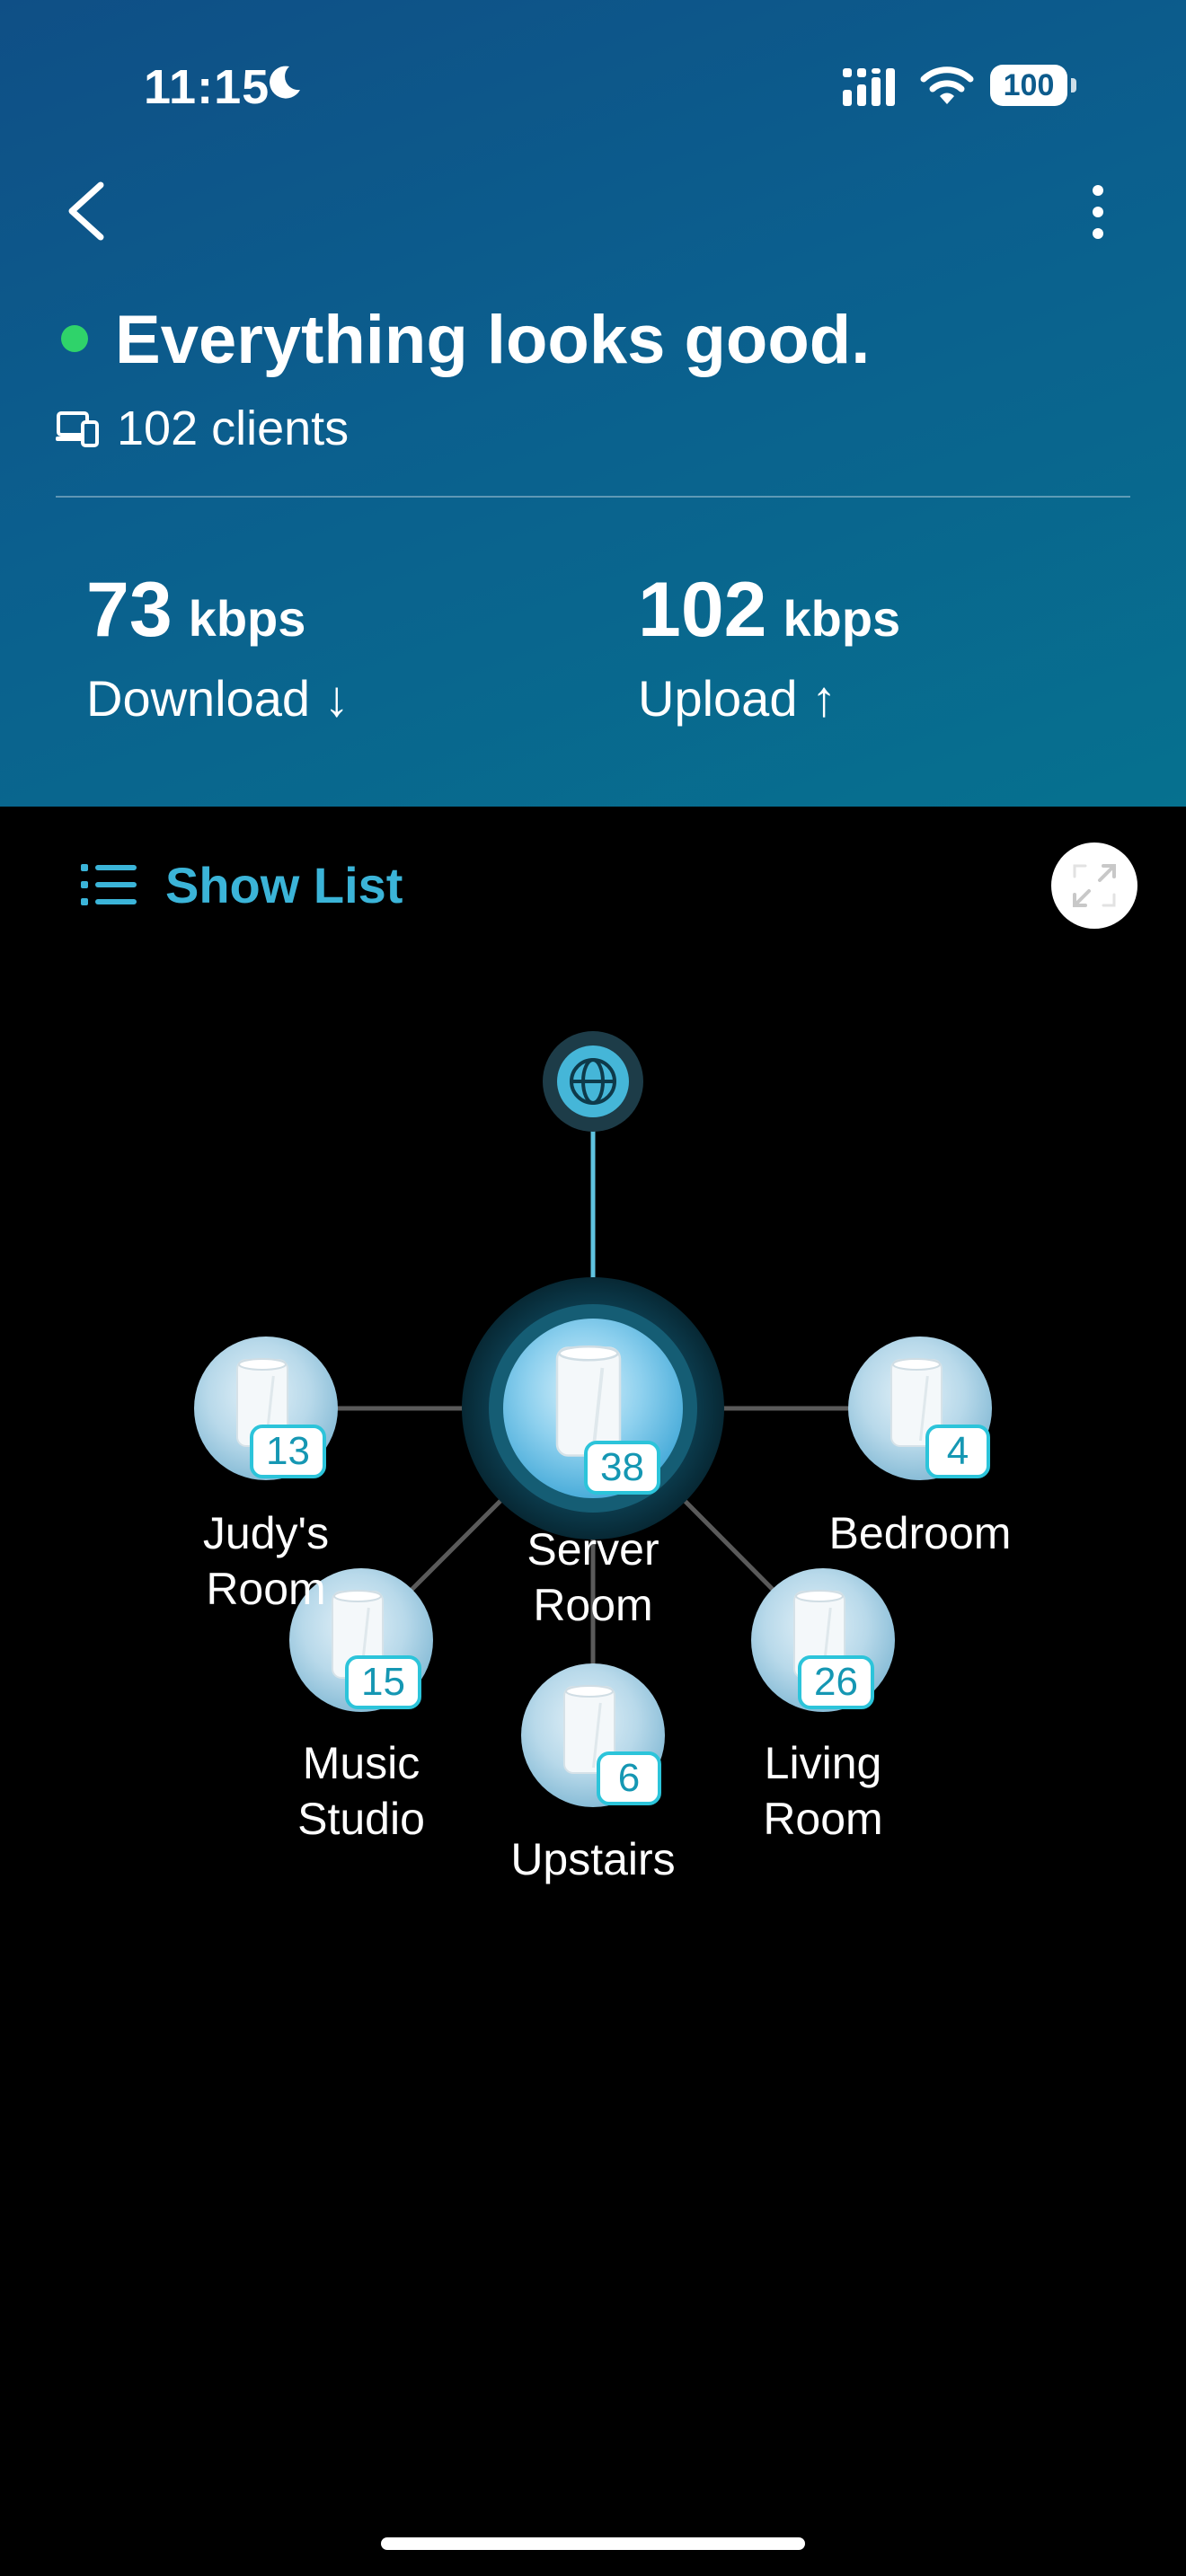 This screenshot has width=1186, height=2576. I want to click on mesh-router-icon, so click(588, 1401).